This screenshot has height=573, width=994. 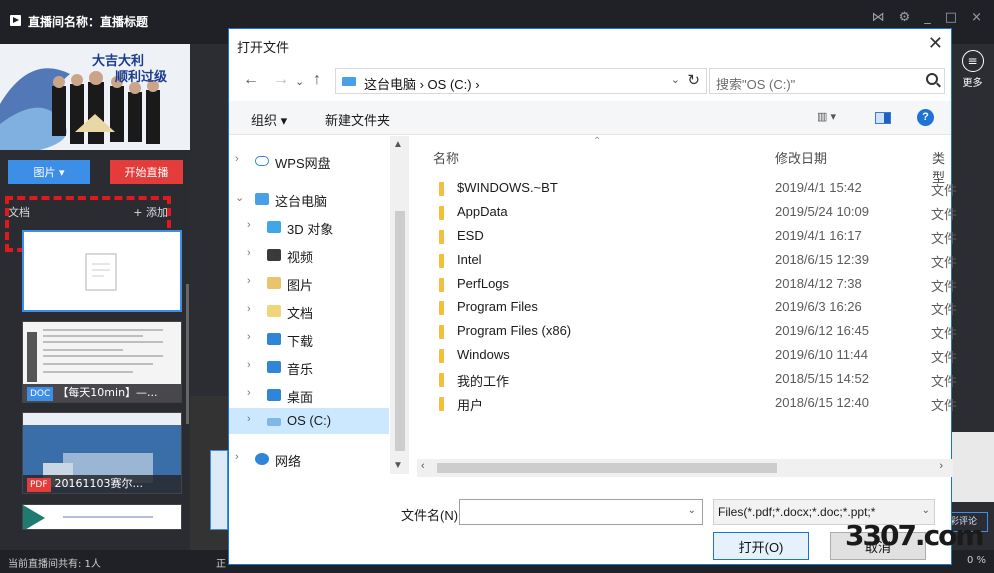 I want to click on minimize-icon: _, so click(x=927, y=17).